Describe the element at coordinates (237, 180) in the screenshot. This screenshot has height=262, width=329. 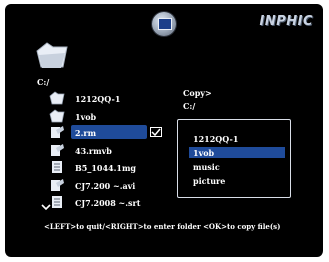
I see `destination-item: picture` at that location.